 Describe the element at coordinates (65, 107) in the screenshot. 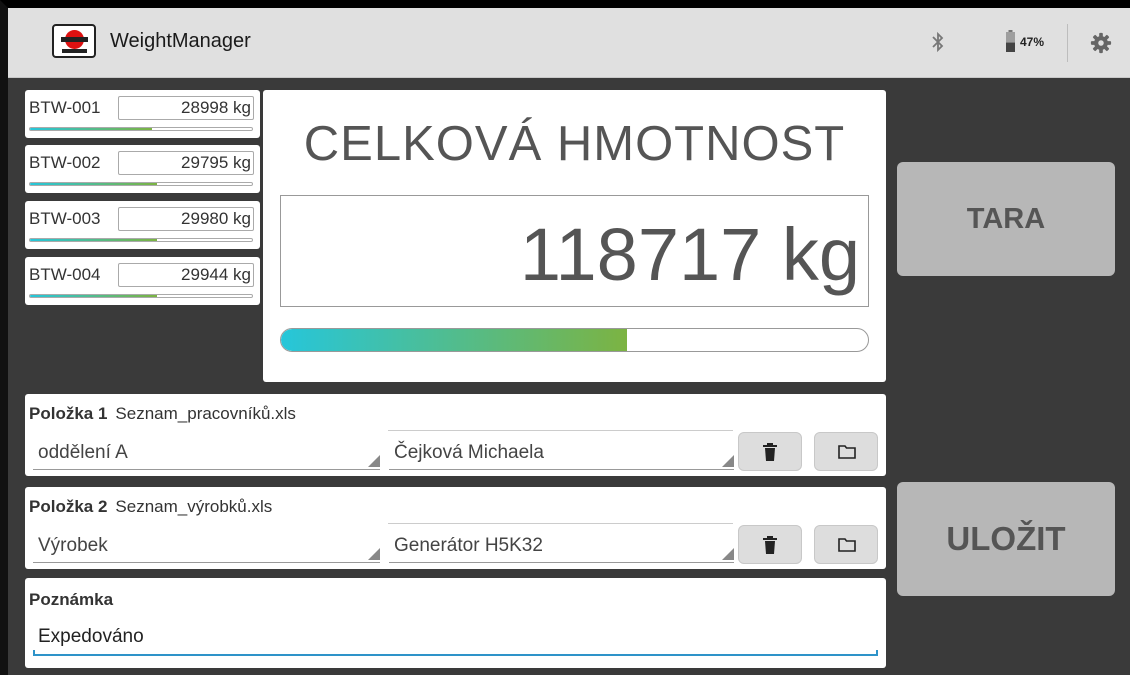

I see `sensor-name: BTW-001` at that location.